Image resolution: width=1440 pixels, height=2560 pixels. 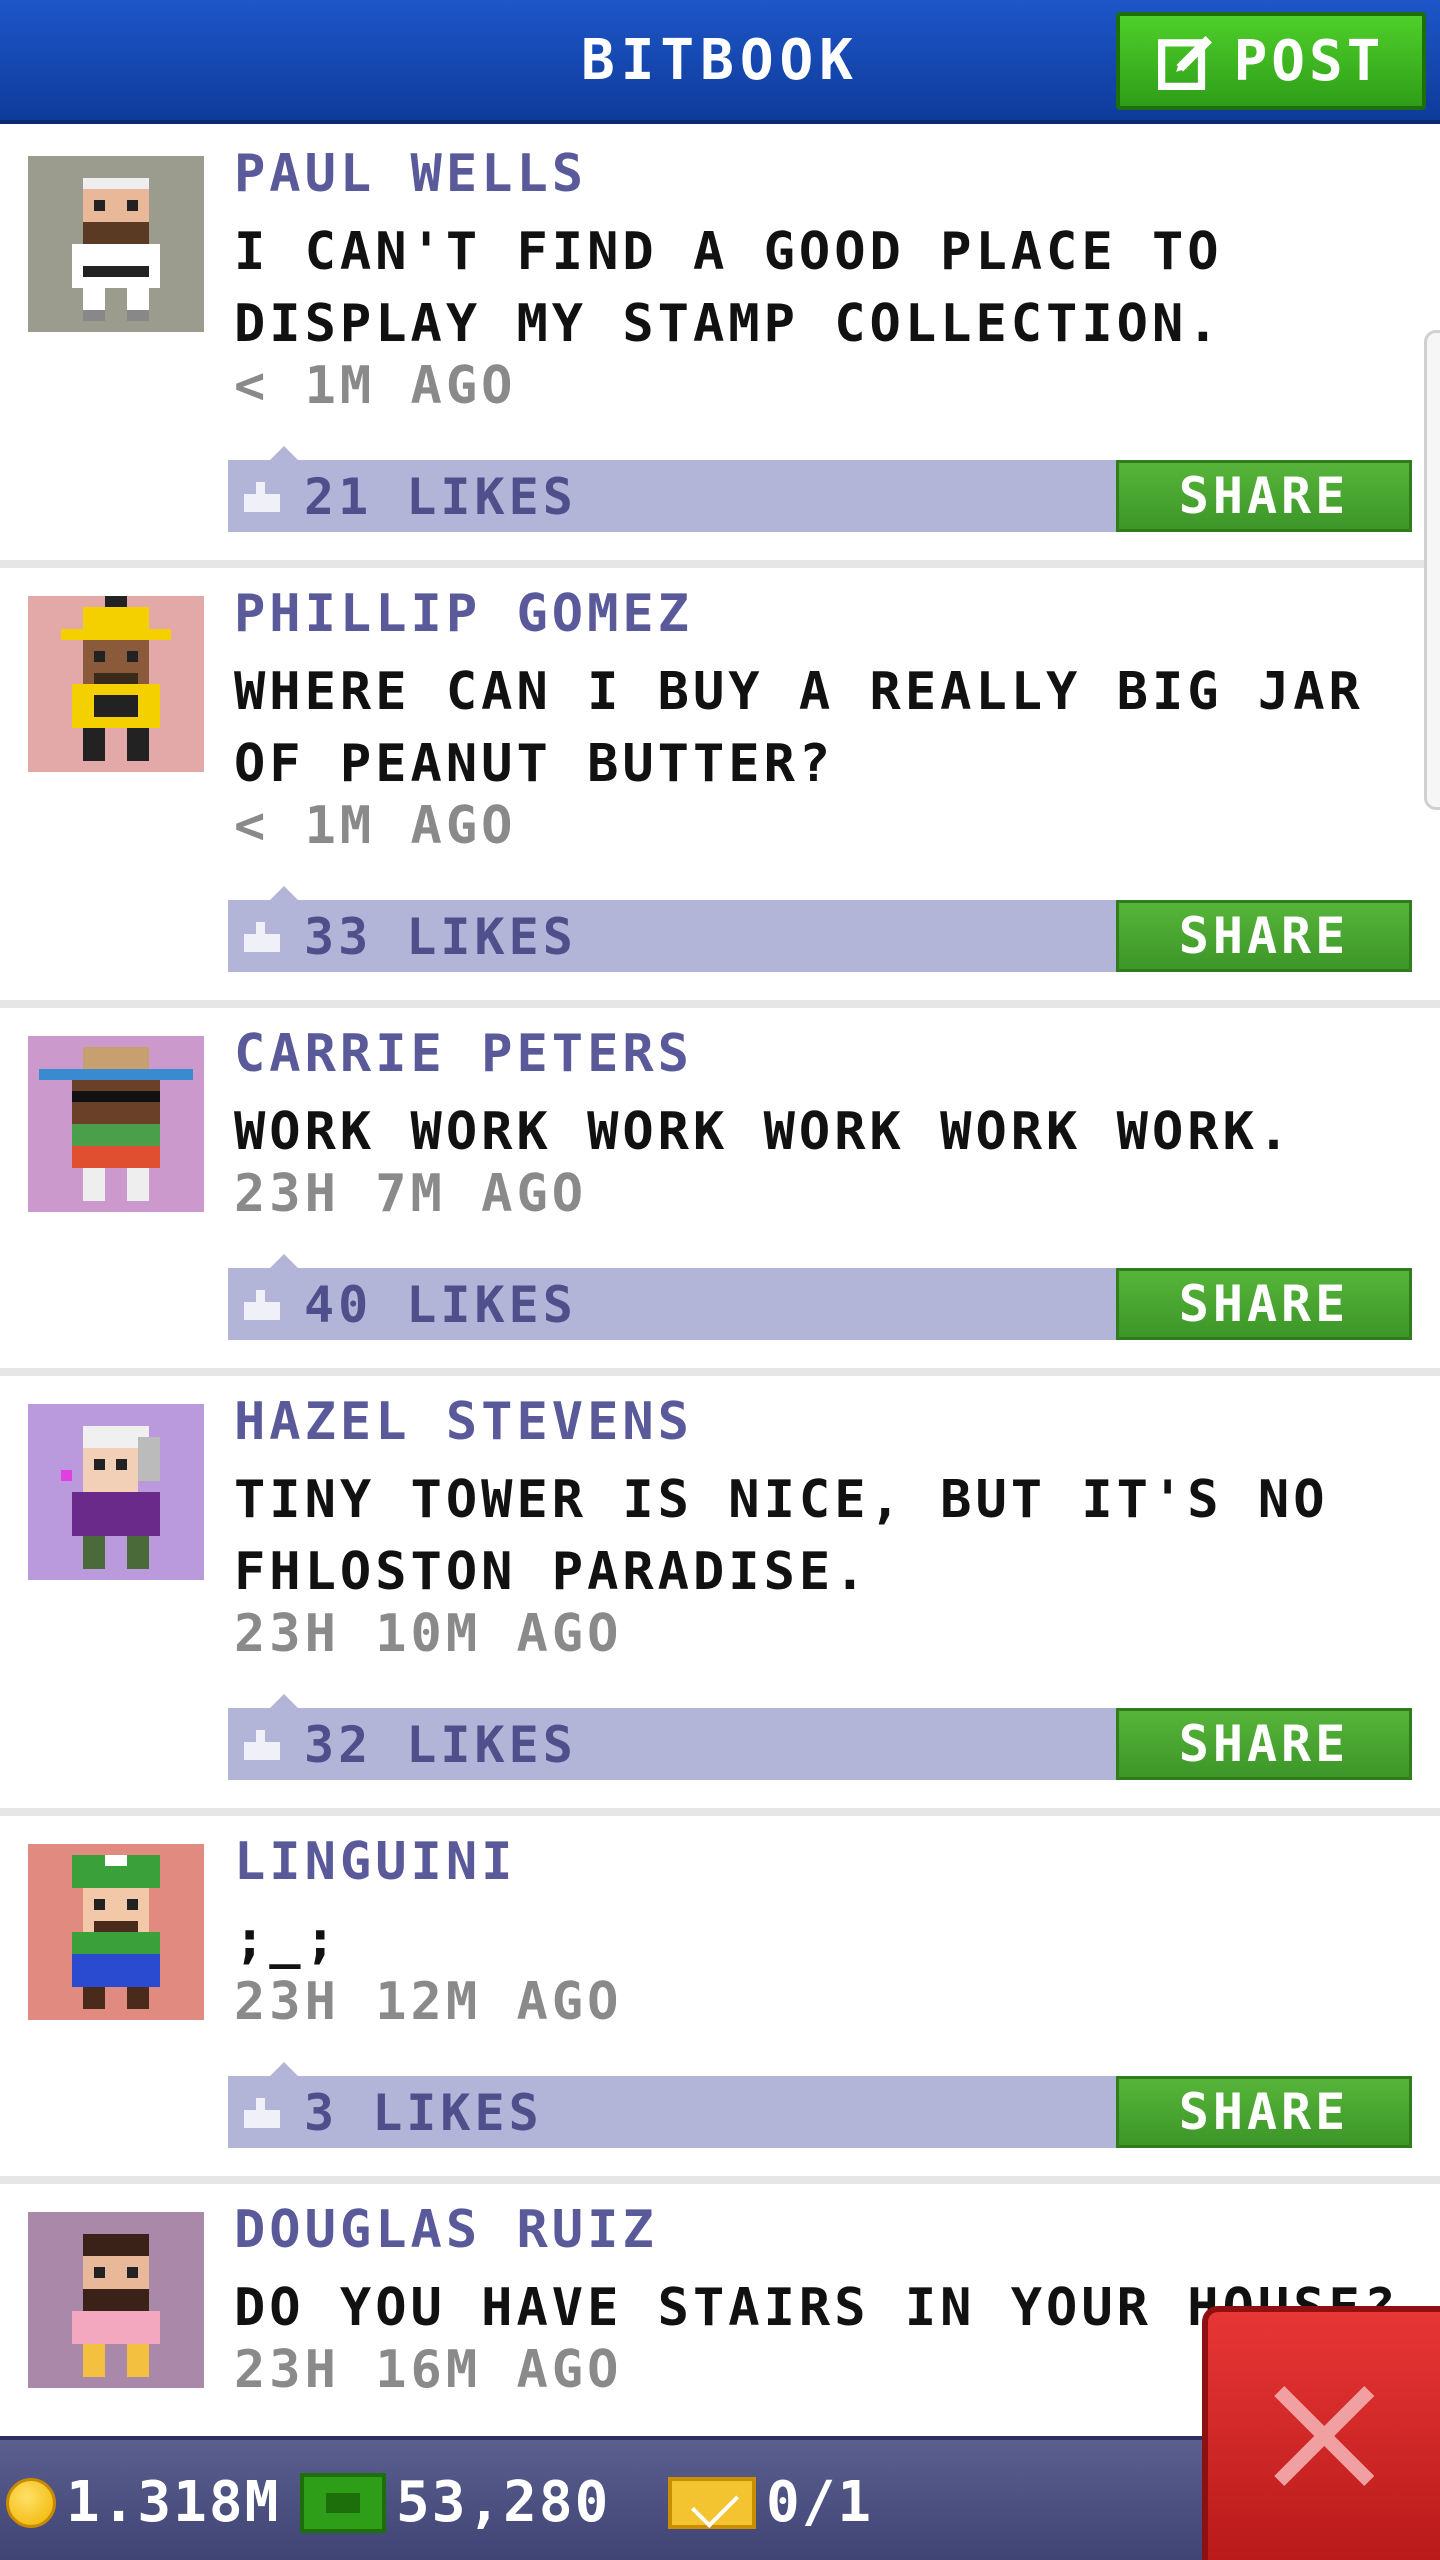 I want to click on likes-count: 40 LIKES, so click(x=440, y=1305).